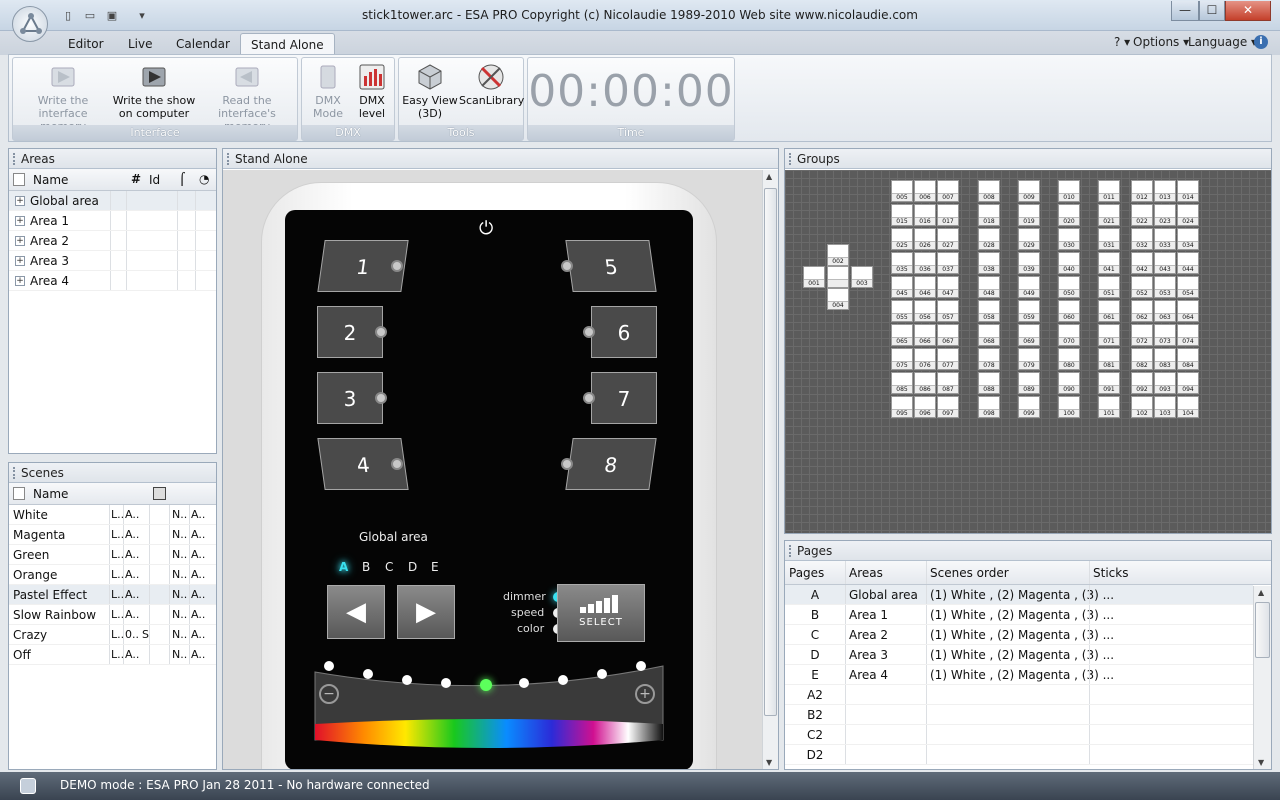  What do you see at coordinates (389, 567) in the screenshot?
I see `page-letter-c: C` at bounding box center [389, 567].